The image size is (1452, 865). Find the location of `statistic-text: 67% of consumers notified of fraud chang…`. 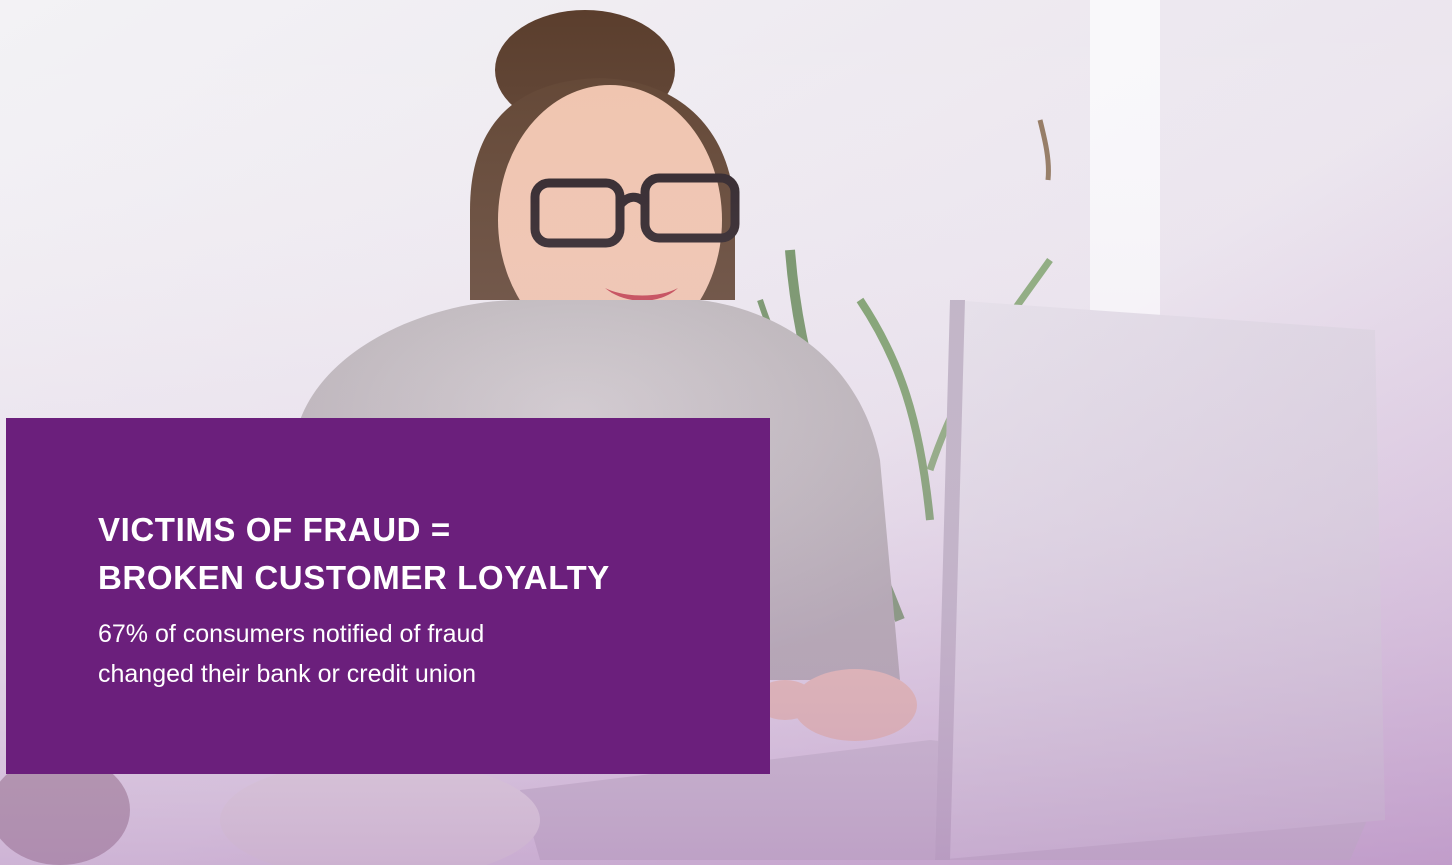

statistic-text: 67% of consumers notified of fraud chang… is located at coordinates (424, 654).